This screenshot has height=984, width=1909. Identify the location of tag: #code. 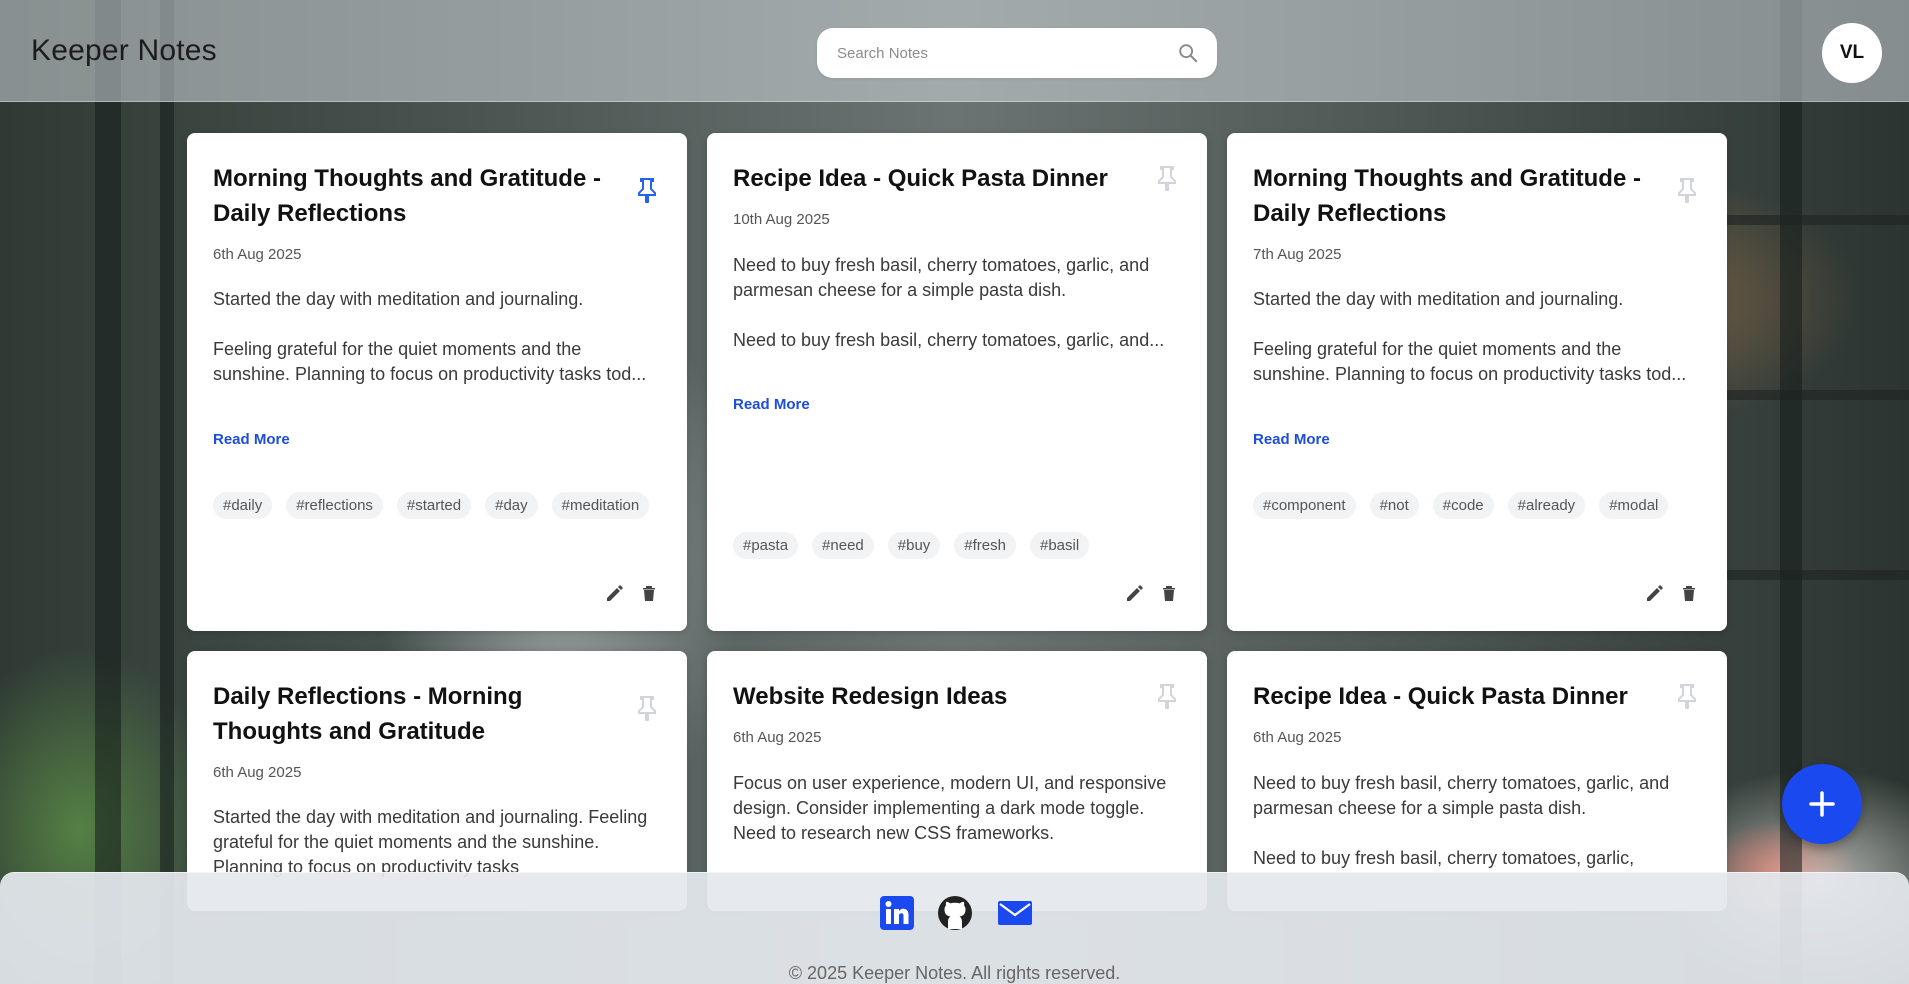
(1463, 505).